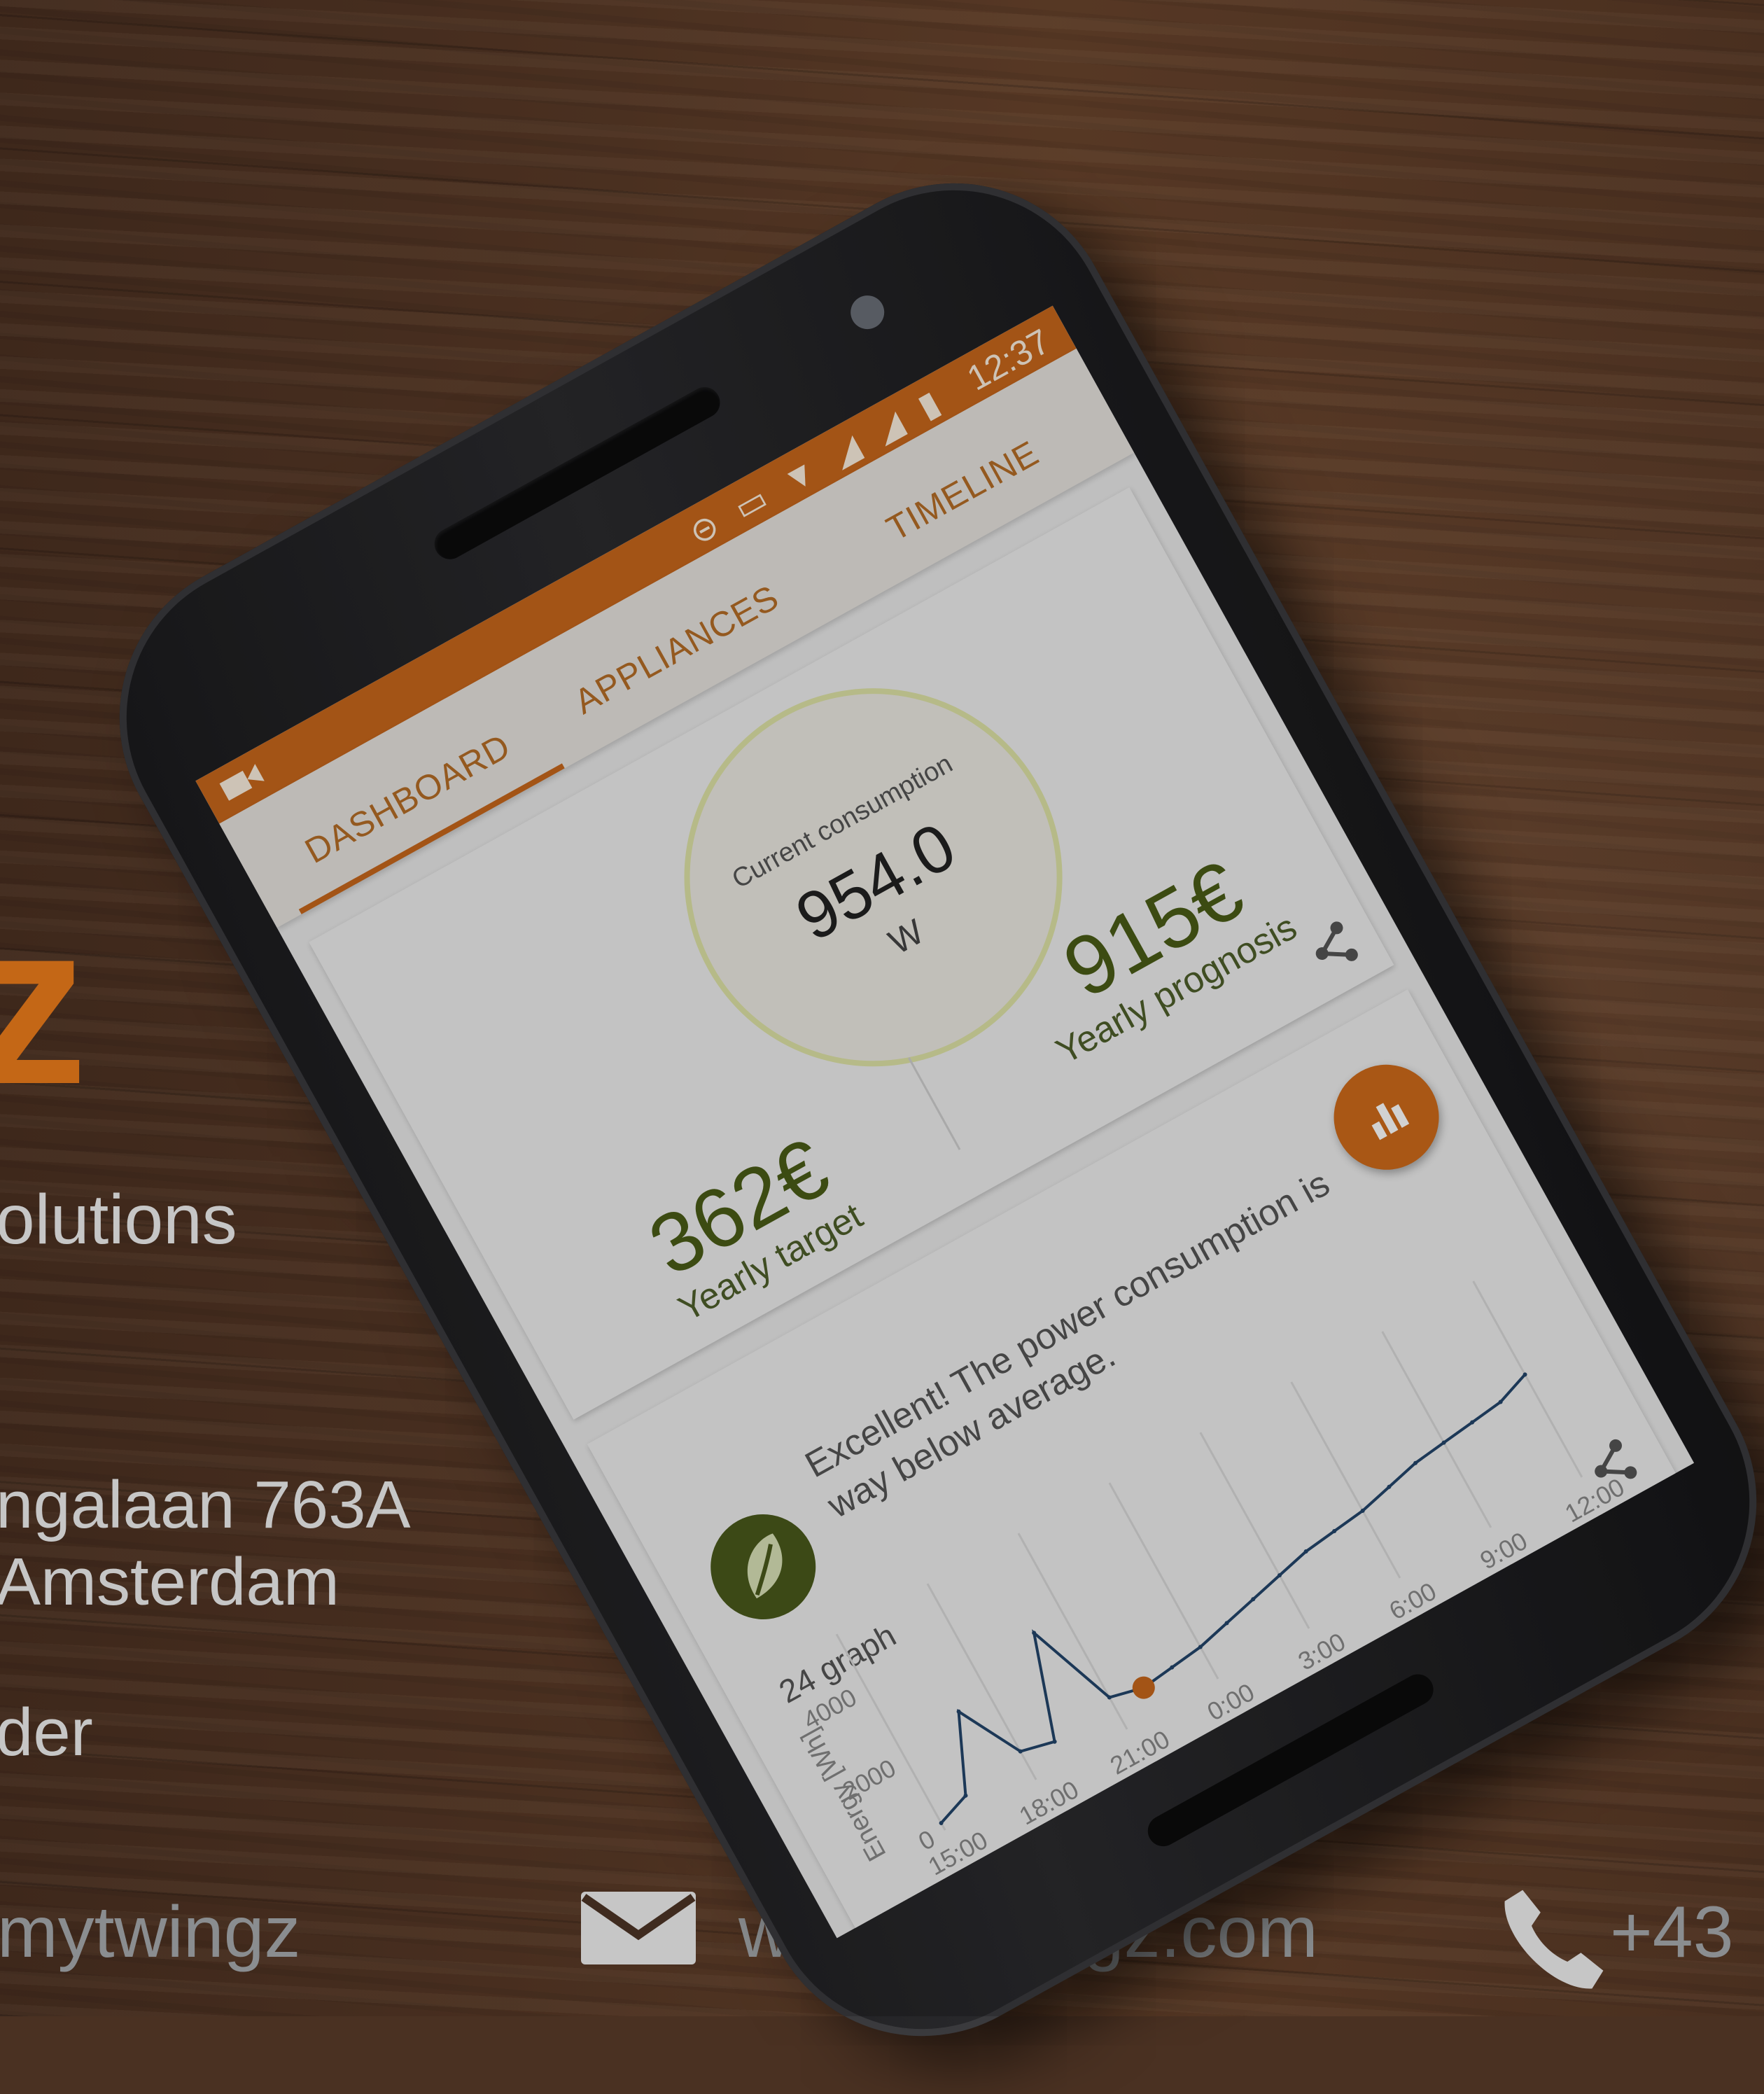  What do you see at coordinates (934, 1103) in the screenshot?
I see `stats-divider` at bounding box center [934, 1103].